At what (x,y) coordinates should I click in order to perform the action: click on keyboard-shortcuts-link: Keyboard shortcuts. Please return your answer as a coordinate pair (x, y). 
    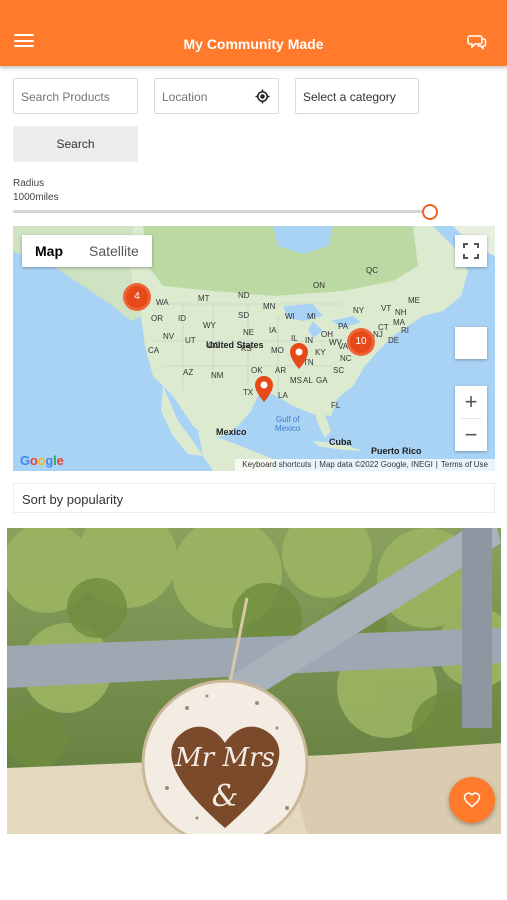
    Looking at the image, I should click on (276, 464).